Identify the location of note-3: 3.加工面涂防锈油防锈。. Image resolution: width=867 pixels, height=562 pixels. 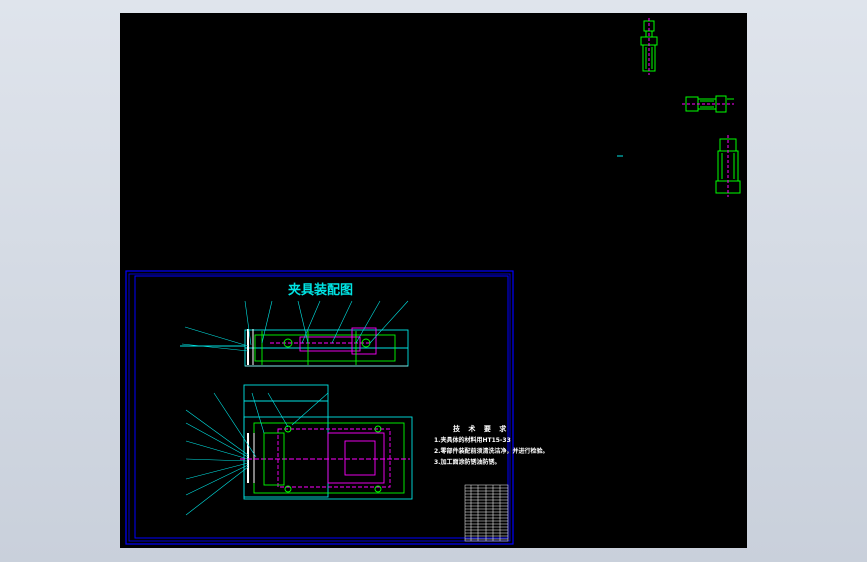
(467, 462).